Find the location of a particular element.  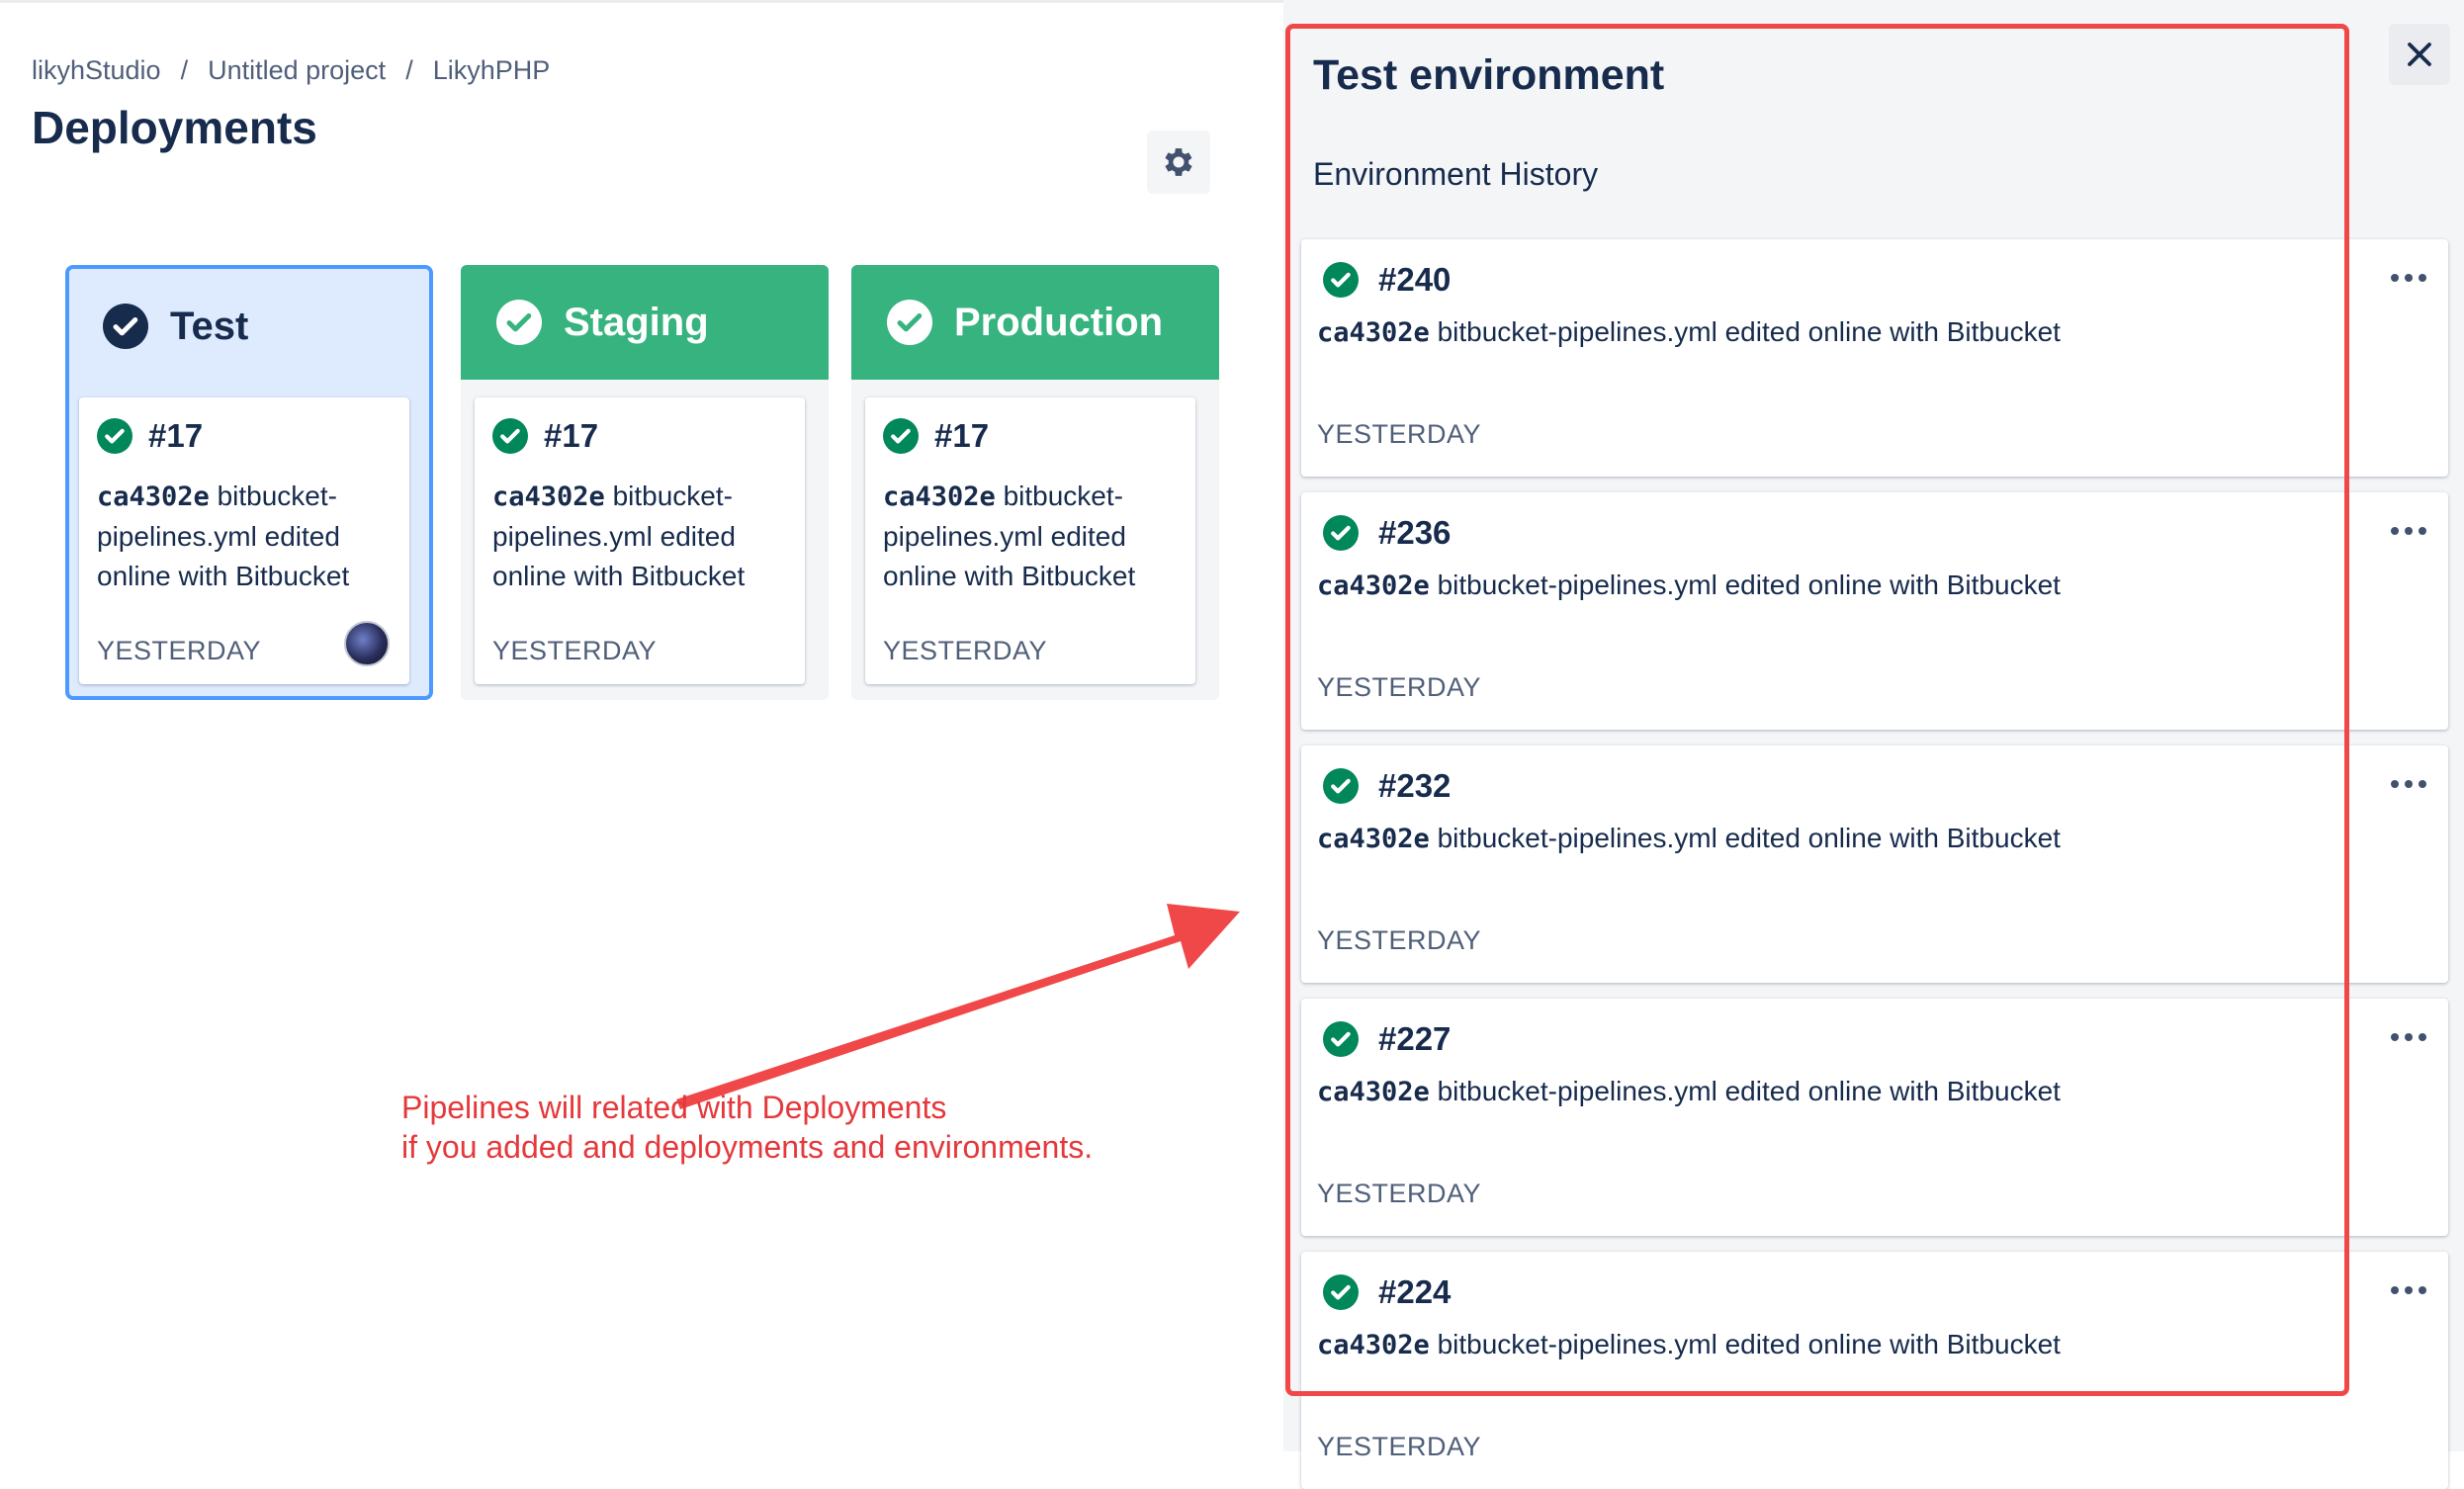

annotation-arrow is located at coordinates (958, 1006).